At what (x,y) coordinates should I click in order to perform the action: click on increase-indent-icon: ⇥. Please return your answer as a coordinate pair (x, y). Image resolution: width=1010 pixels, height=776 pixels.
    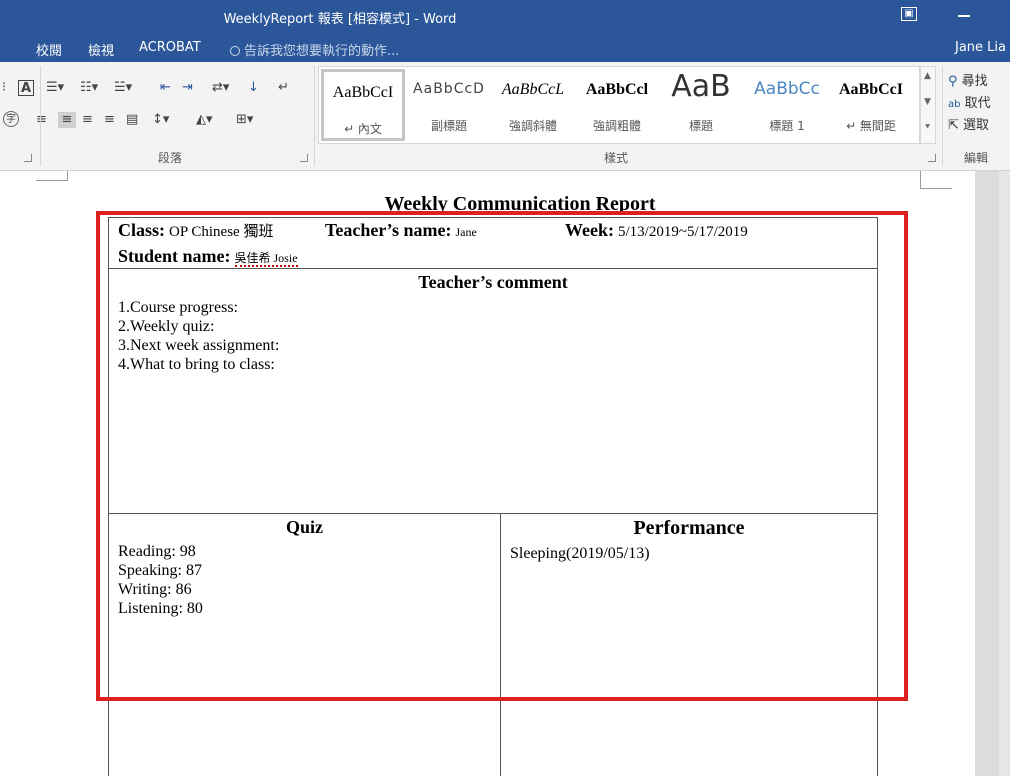
    Looking at the image, I should click on (187, 88).